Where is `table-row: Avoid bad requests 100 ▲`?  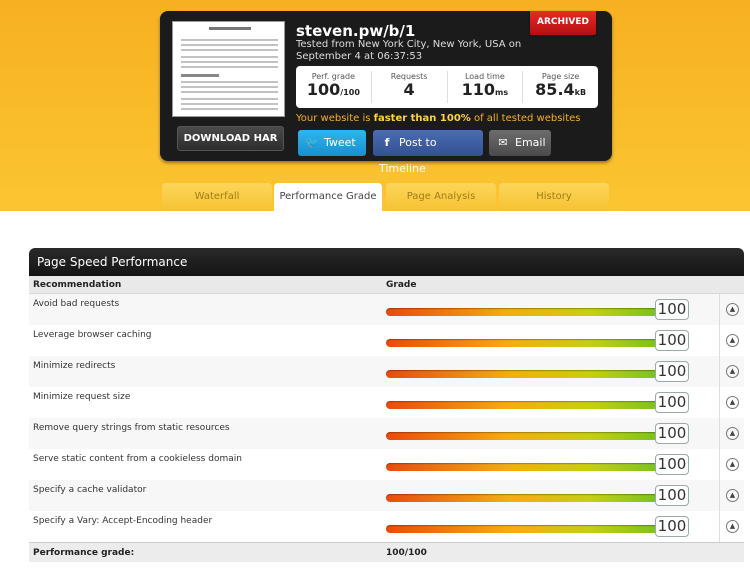
table-row: Avoid bad requests 100 ▲ is located at coordinates (386, 309).